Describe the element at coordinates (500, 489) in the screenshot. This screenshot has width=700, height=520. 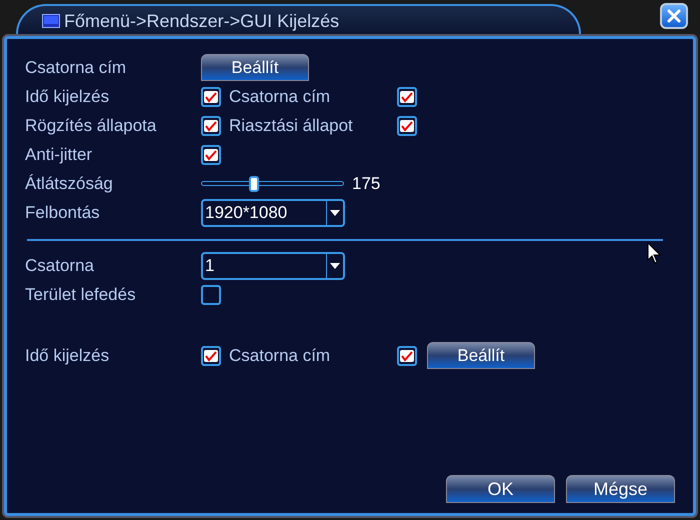
I see `dialog-button: OK` at that location.